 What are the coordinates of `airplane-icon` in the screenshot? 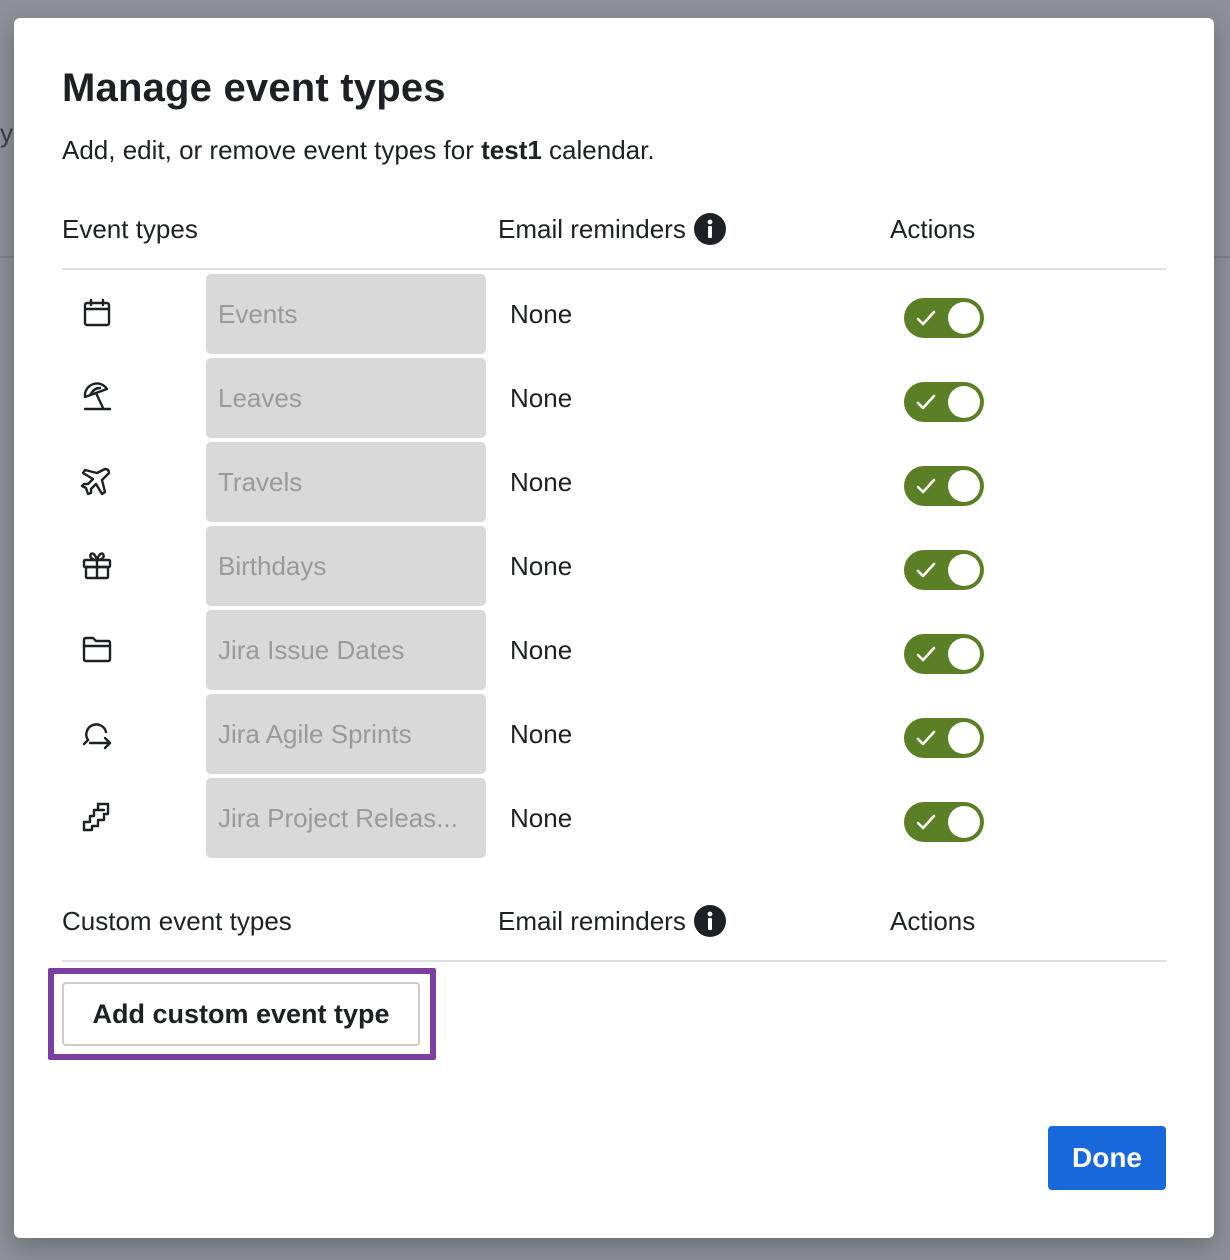 It's located at (97, 481).